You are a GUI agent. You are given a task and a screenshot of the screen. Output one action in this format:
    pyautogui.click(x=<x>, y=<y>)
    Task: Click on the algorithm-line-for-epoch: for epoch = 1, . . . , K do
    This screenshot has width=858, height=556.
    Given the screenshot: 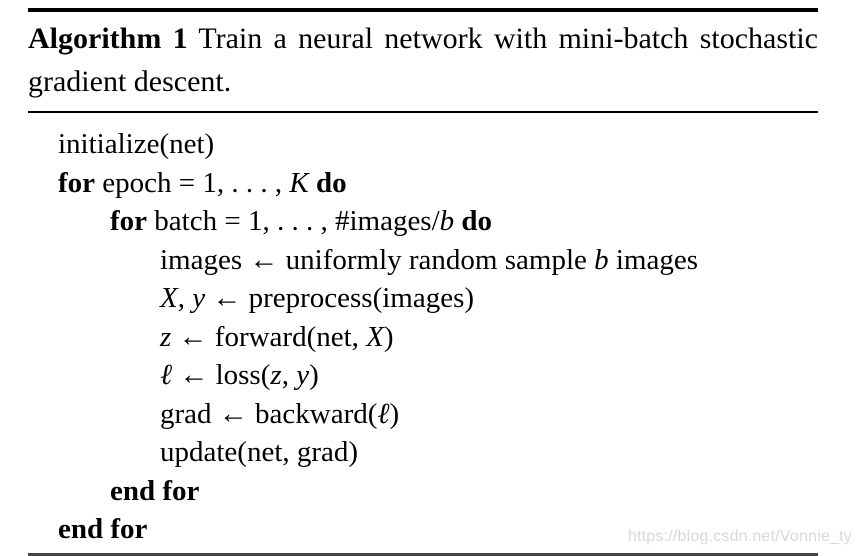 What is the action you would take?
    pyautogui.click(x=202, y=182)
    